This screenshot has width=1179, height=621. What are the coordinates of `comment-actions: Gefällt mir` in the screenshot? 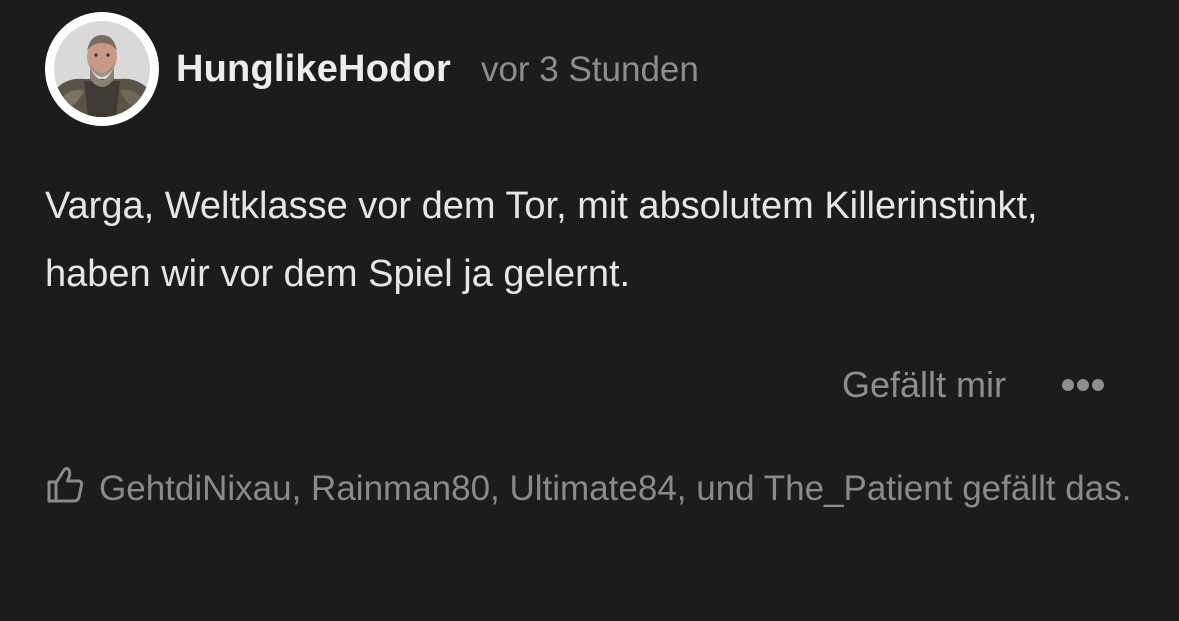 It's located at (973, 385).